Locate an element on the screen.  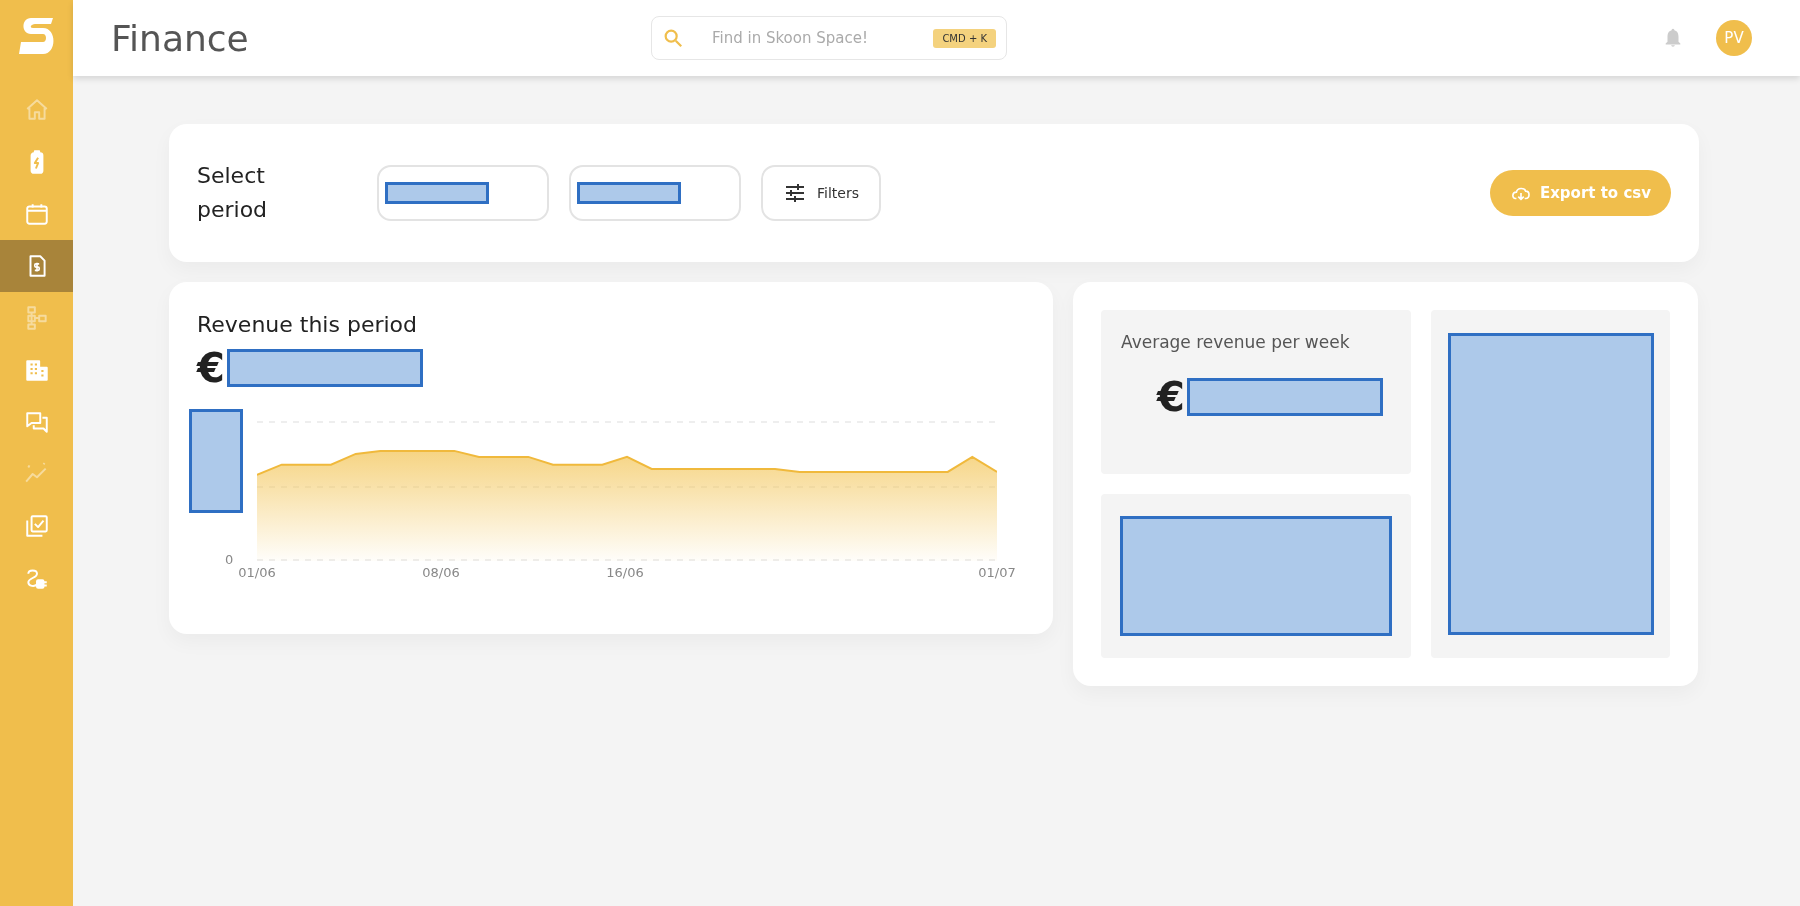
chat-icon is located at coordinates (36, 422).